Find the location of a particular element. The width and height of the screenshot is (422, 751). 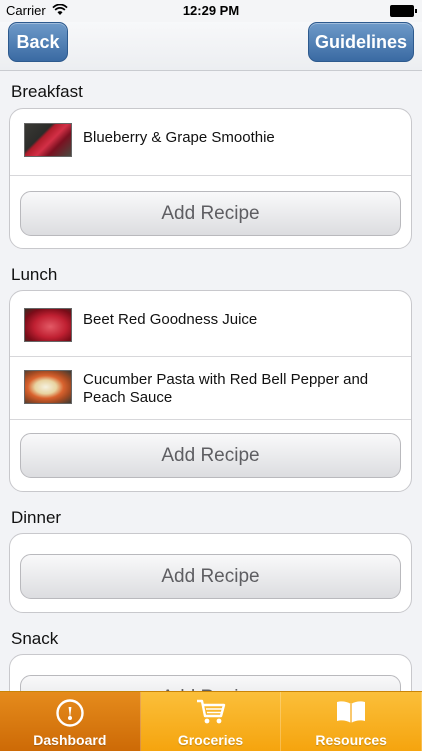

section-title-lunch: Lunch is located at coordinates (34, 274).